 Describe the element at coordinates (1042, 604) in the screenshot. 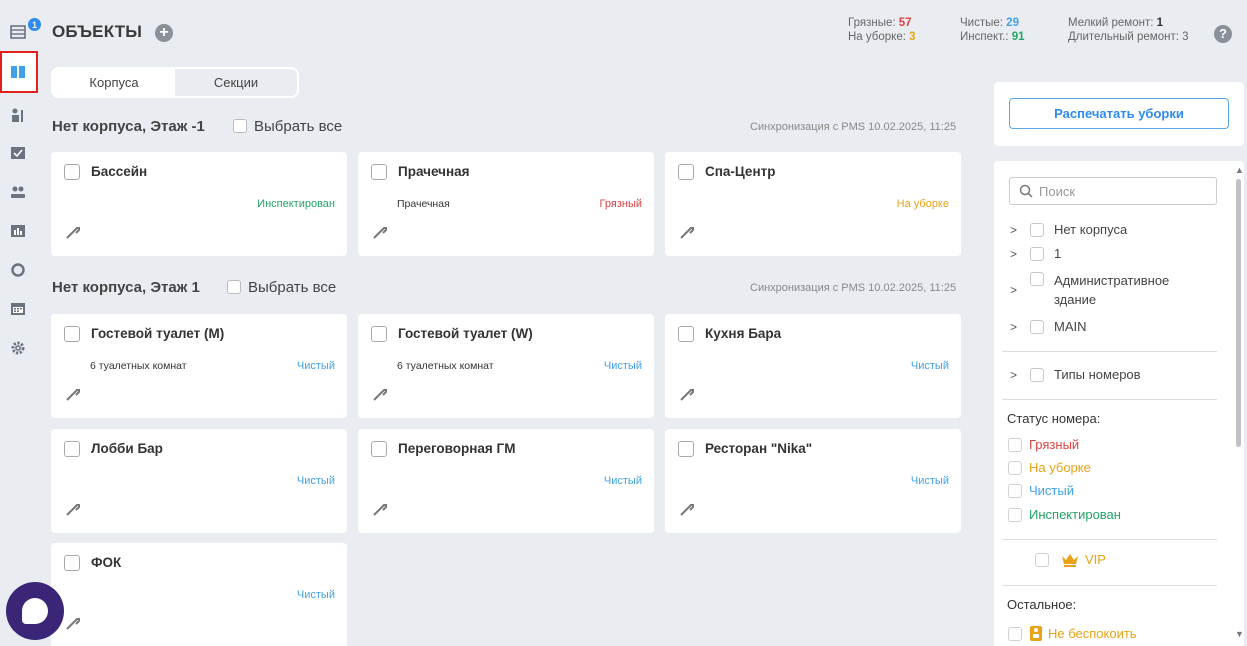

I see `other-group-title: Остальное:` at that location.